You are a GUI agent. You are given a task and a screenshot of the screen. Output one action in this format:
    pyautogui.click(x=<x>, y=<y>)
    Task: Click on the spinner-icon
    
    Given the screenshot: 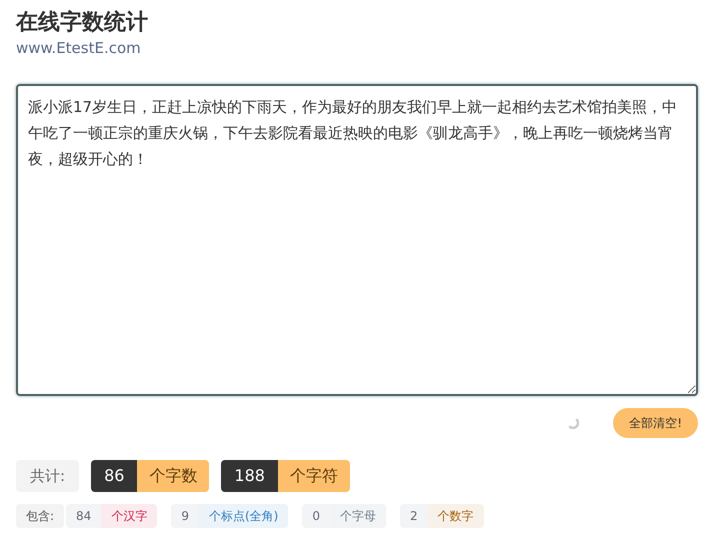 What is the action you would take?
    pyautogui.click(x=573, y=423)
    